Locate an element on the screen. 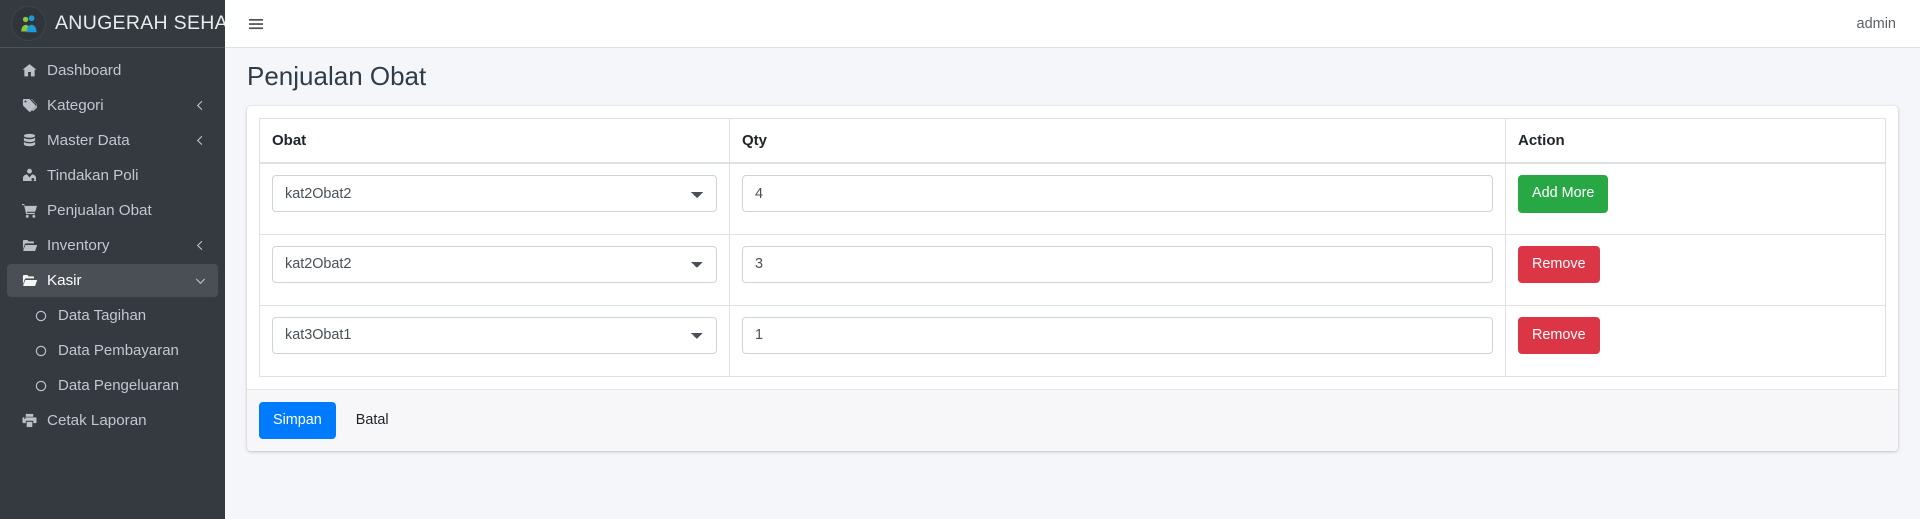 The image size is (1920, 519). sidebar-link-master-data: Master Data is located at coordinates (112, 140).